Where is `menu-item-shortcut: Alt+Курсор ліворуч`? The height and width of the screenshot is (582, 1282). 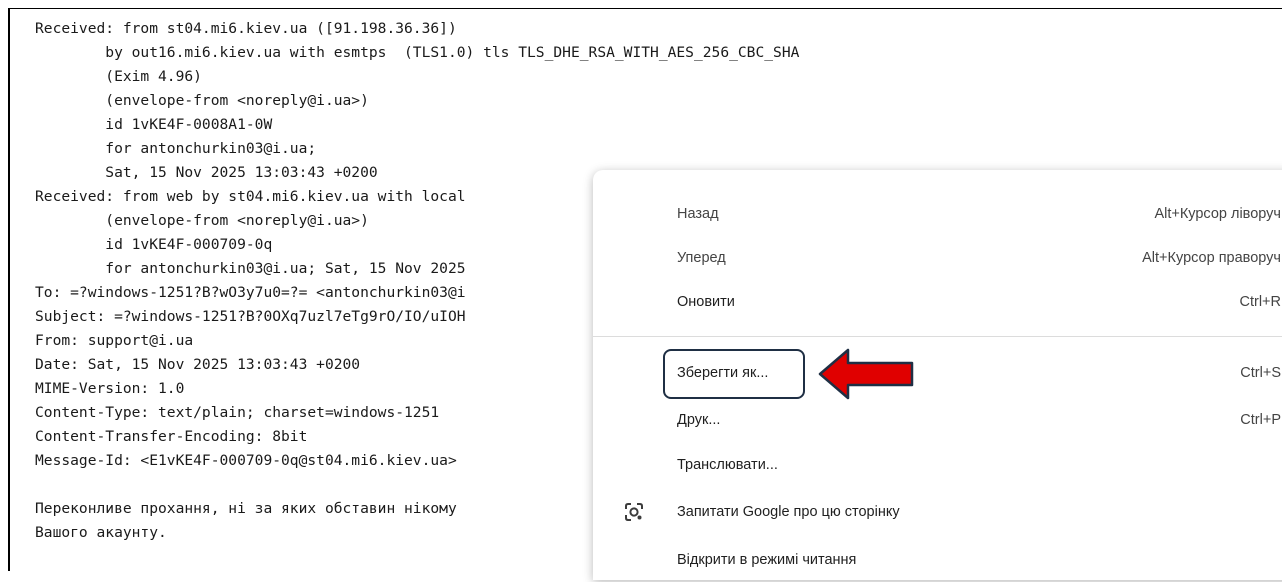 menu-item-shortcut: Alt+Курсор ліворуч is located at coordinates (1217, 214).